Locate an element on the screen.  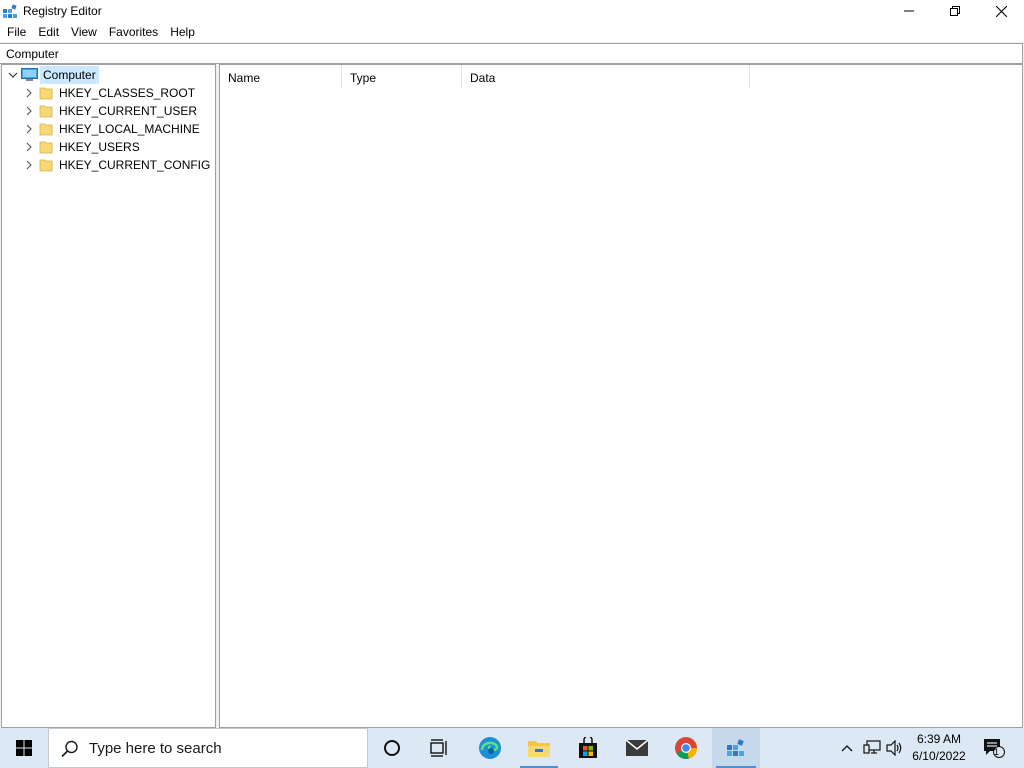
taskbar-search-box: Type here to search is located at coordinates (208, 748).